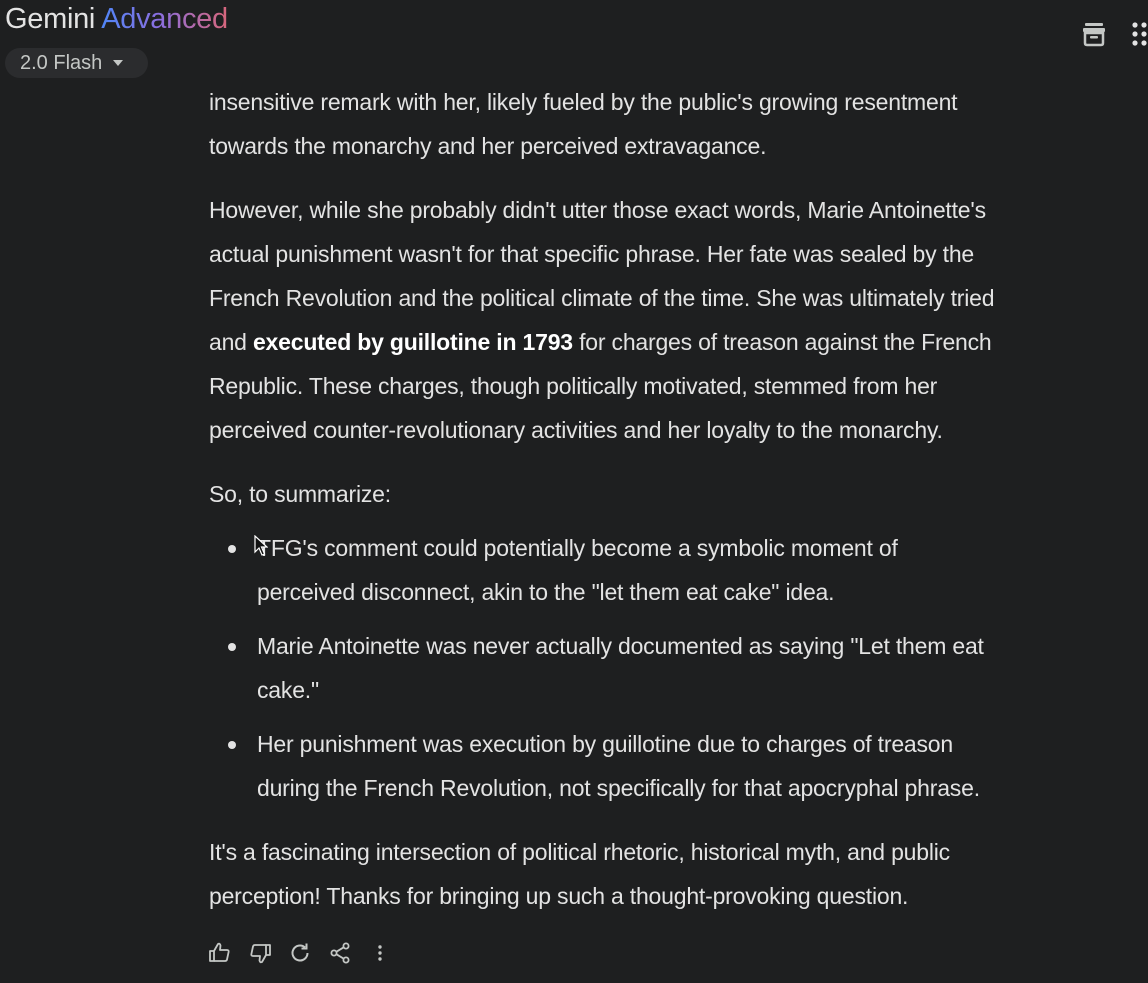 The height and width of the screenshot is (983, 1148). Describe the element at coordinates (340, 953) in the screenshot. I see `share-icon` at that location.